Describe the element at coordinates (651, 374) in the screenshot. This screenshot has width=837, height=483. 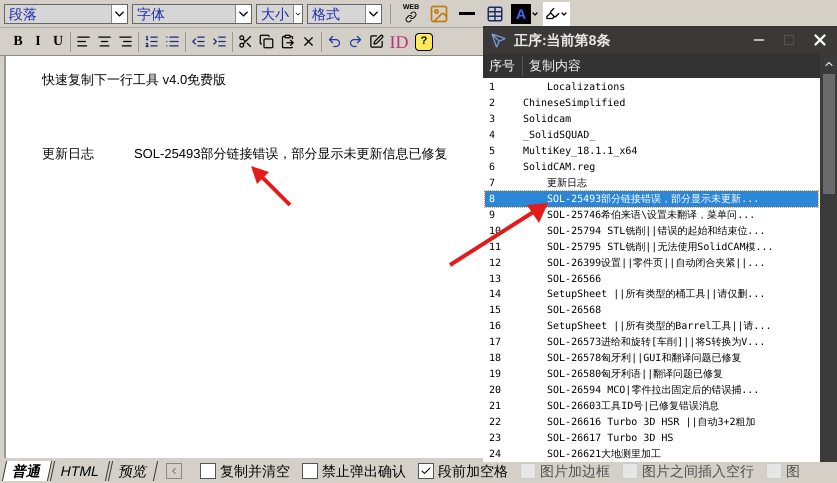
I see `list-row: 19 SOL-26580匈牙利语||翻译问题已修复` at that location.